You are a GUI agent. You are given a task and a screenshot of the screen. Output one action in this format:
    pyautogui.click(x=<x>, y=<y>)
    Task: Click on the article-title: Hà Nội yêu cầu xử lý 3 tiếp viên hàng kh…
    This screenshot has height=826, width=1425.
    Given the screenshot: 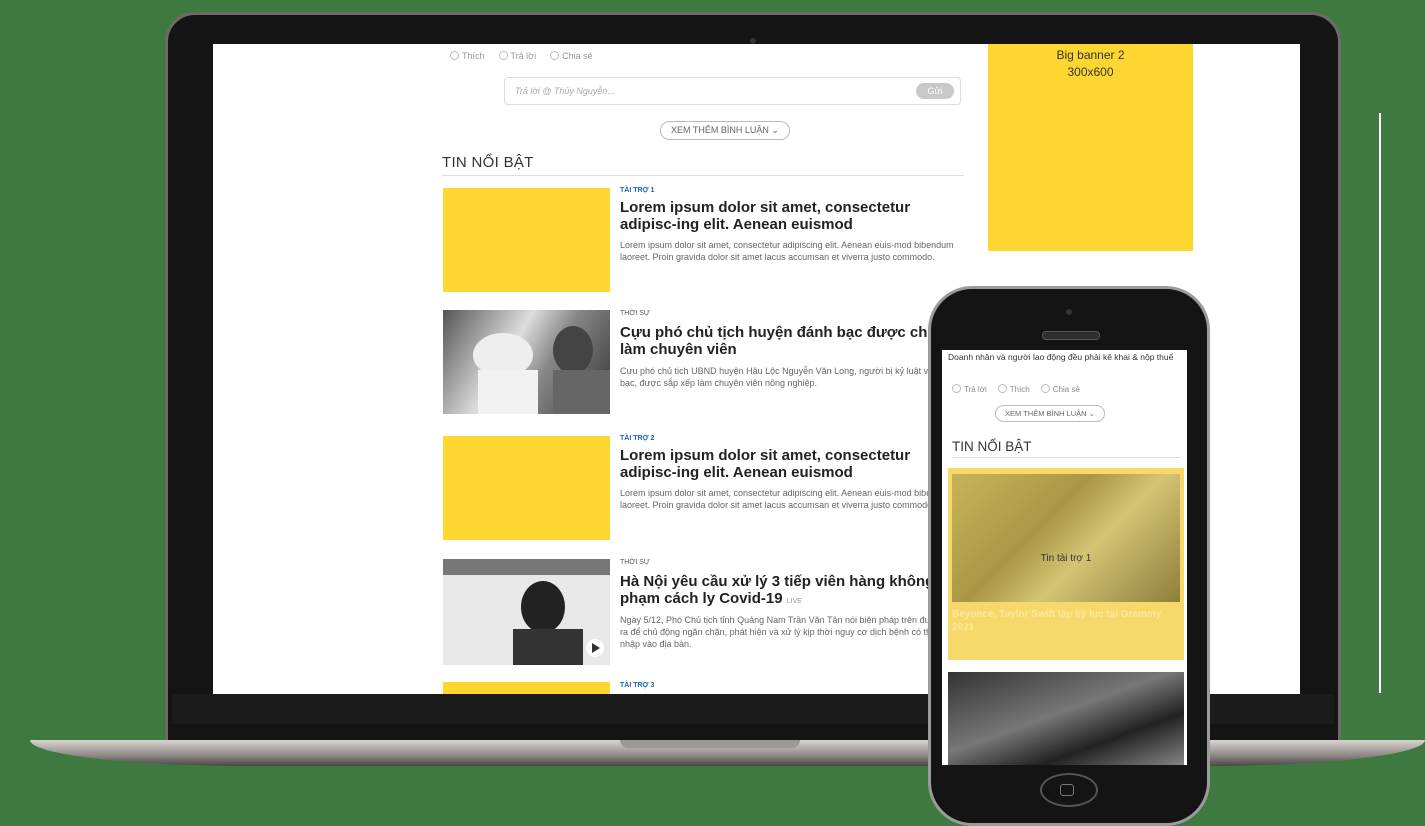 What is the action you would take?
    pyautogui.click(x=793, y=591)
    